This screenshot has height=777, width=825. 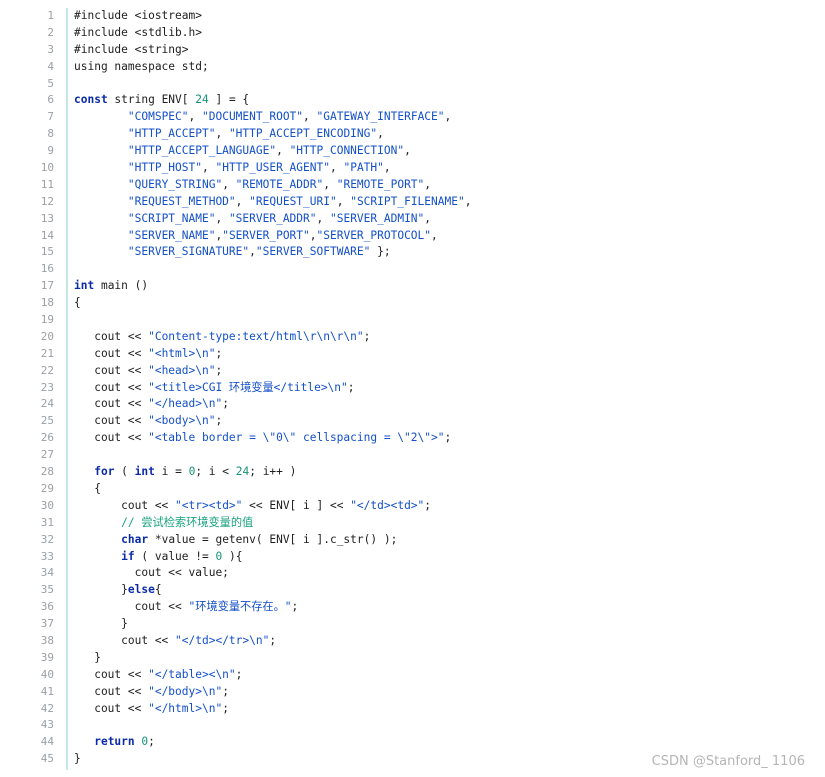 I want to click on code-line: 33 if ( value != 0 ){, so click(x=412, y=557).